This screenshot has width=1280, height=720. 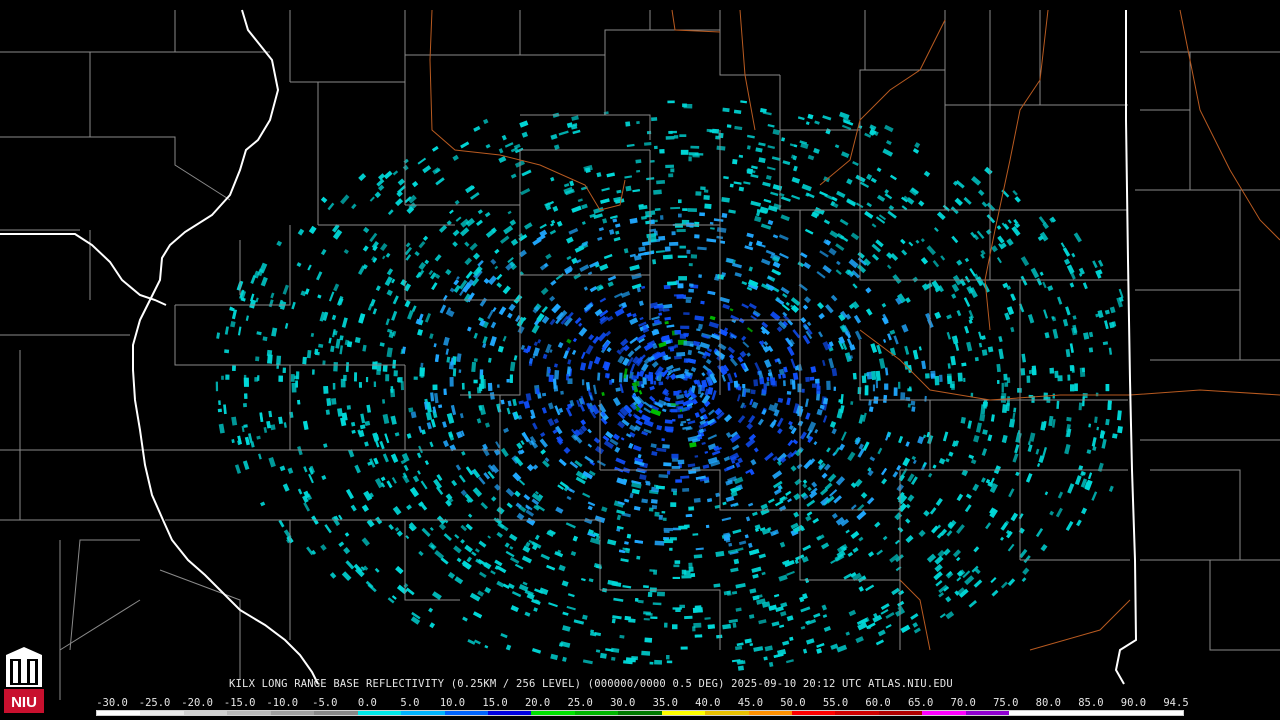 What do you see at coordinates (580, 703) in the screenshot?
I see `scale-label: 25.0` at bounding box center [580, 703].